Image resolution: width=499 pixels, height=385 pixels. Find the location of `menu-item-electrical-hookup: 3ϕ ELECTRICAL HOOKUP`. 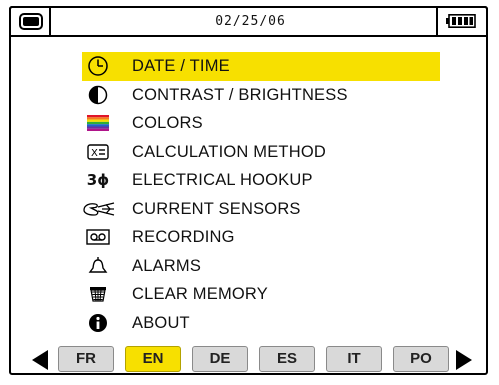

menu-item-electrical-hookup: 3ϕ ELECTRICAL HOOKUP is located at coordinates (261, 180).